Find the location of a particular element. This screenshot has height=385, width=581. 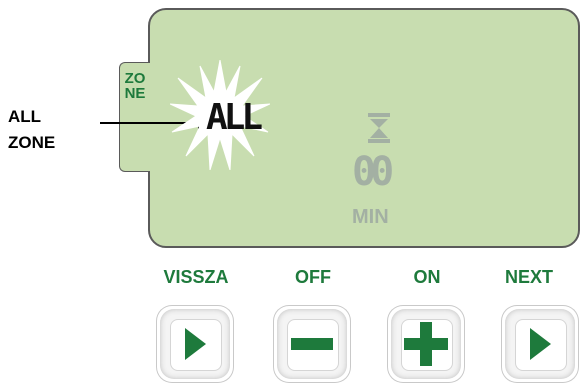

back-button is located at coordinates (195, 344).